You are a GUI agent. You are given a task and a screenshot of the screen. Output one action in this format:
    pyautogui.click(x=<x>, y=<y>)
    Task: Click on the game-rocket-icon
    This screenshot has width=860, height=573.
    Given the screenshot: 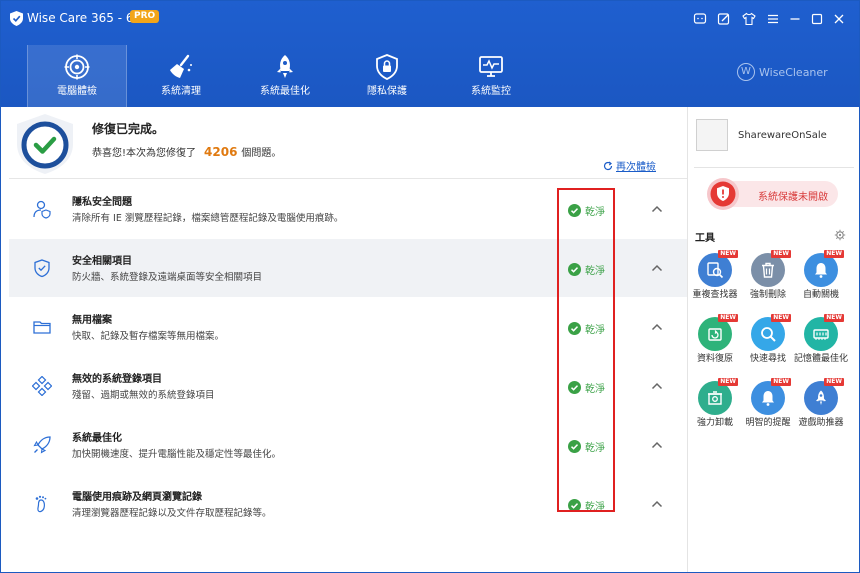 What is the action you would take?
    pyautogui.click(x=821, y=397)
    